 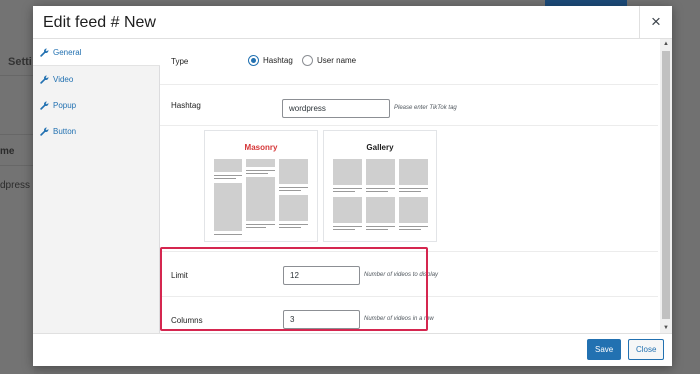 What do you see at coordinates (401, 275) in the screenshot?
I see `limit-hint: Number of videos to display` at bounding box center [401, 275].